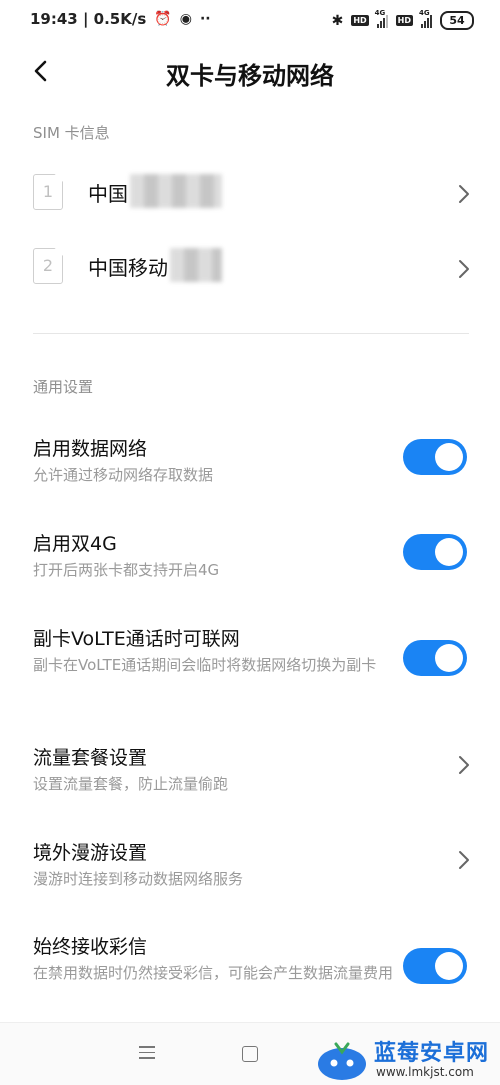 This screenshot has height=1085, width=500. Describe the element at coordinates (108, 194) in the screenshot. I see `sim-carrier-name: 中国` at that location.